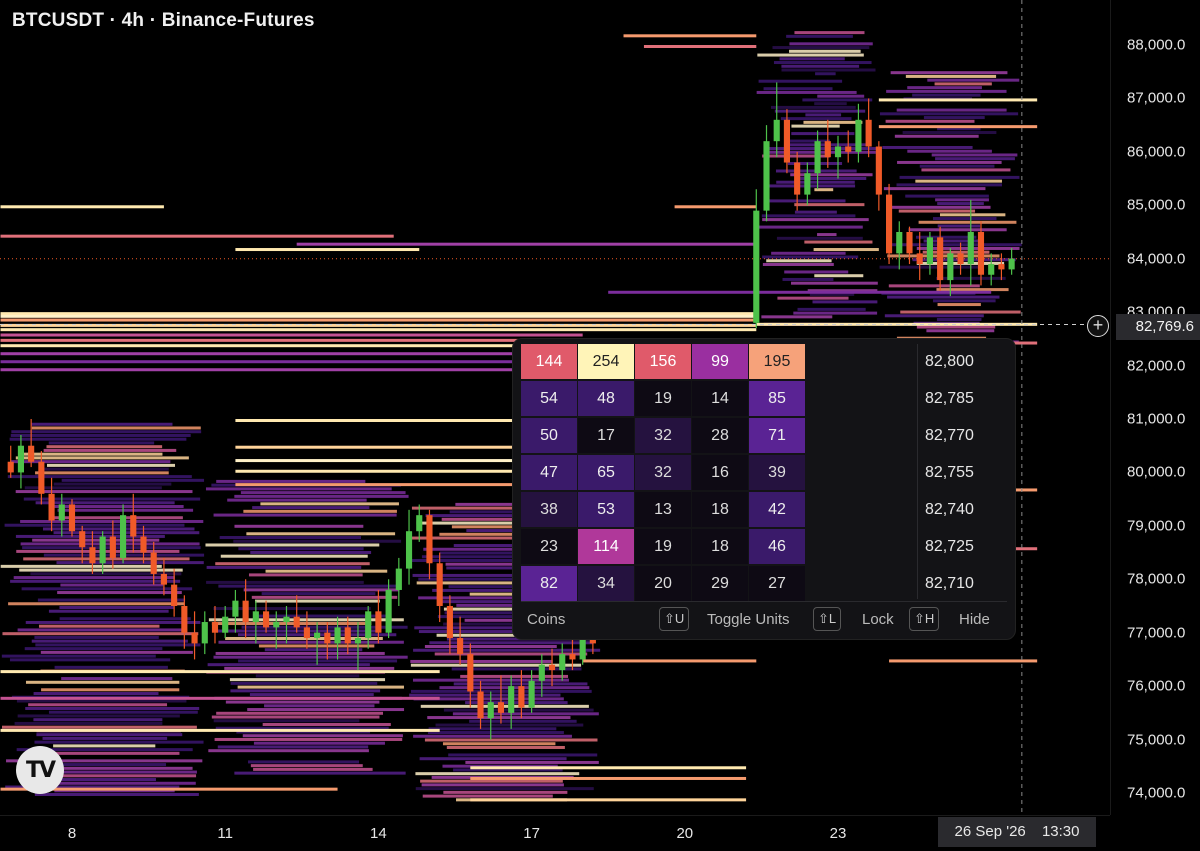  Describe the element at coordinates (1098, 326) in the screenshot. I see `add-price-alert-icon: +` at that location.